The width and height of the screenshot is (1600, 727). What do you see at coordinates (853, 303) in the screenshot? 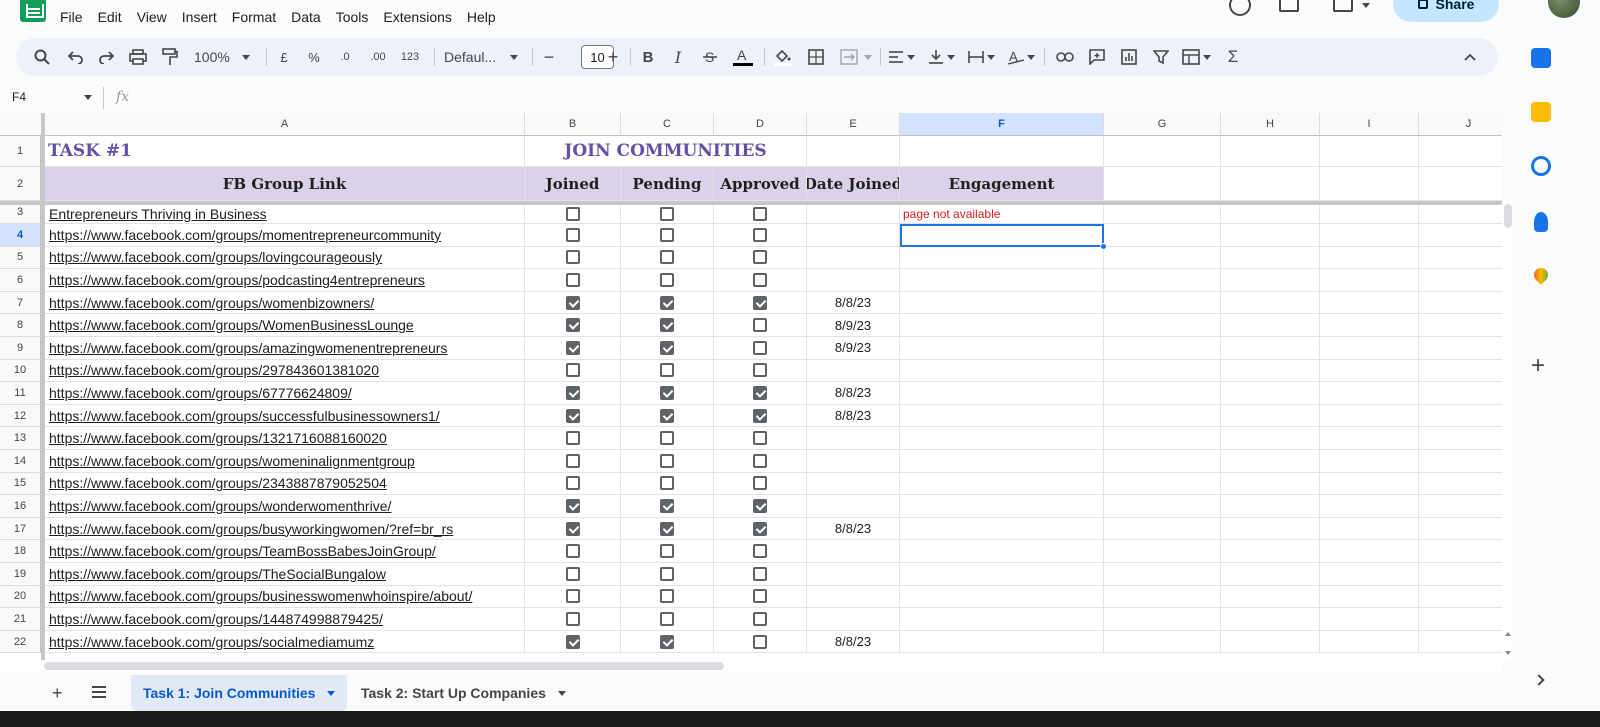
I see `date-joined-cell: 8/8/23` at bounding box center [853, 303].